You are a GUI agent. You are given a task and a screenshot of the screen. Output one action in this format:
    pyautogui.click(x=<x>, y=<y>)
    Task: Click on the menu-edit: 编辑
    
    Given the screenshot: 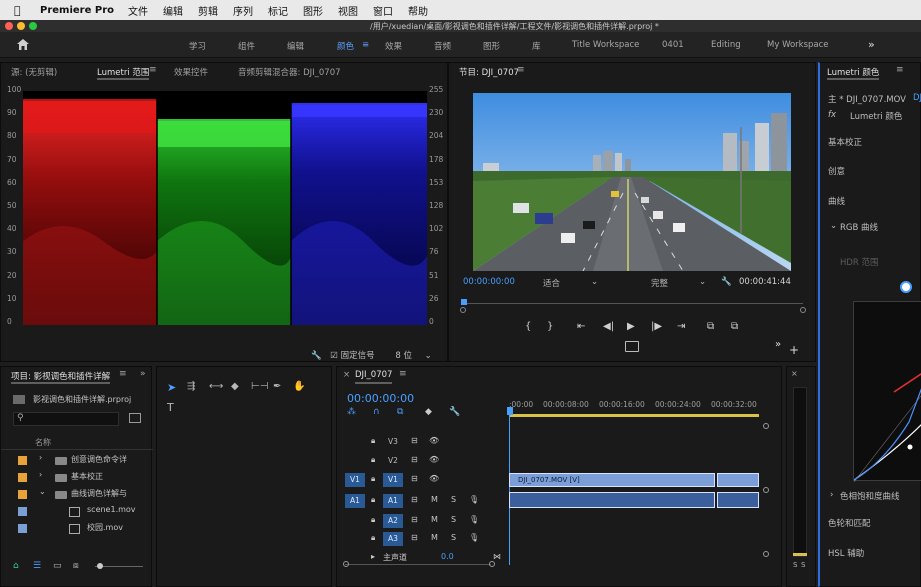 What is the action you would take?
    pyautogui.click(x=173, y=10)
    